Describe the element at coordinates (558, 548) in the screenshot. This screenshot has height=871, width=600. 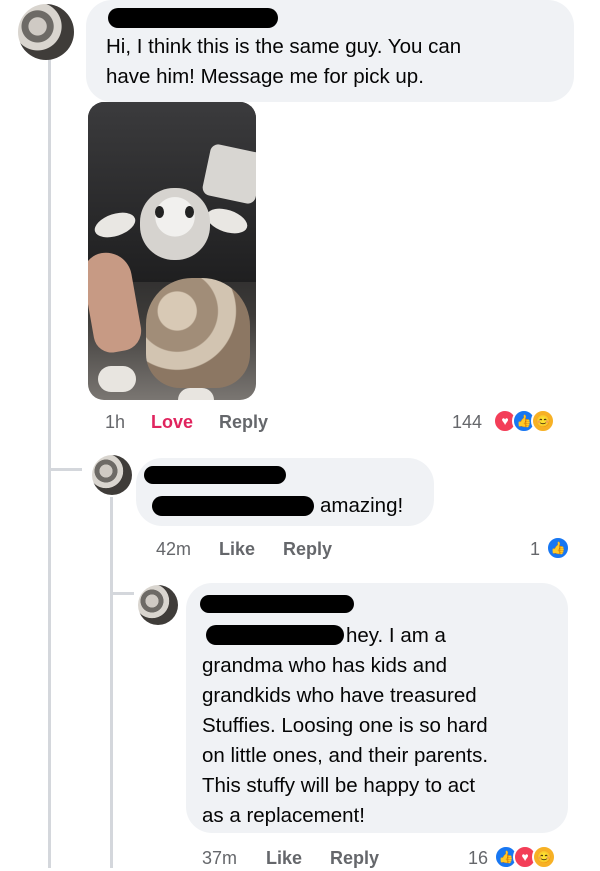
I see `like-reaction-icon: 👍` at that location.